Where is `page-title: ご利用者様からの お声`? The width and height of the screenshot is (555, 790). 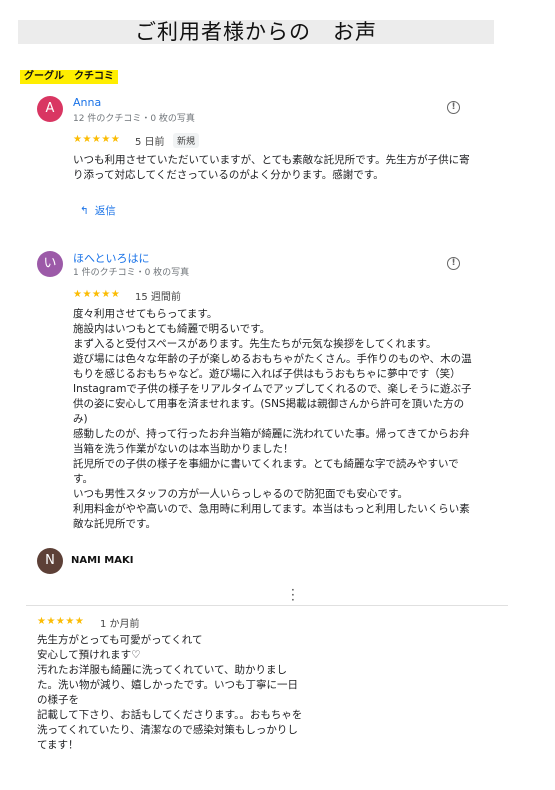
page-title: ご利用者様からの お声 is located at coordinates (256, 32).